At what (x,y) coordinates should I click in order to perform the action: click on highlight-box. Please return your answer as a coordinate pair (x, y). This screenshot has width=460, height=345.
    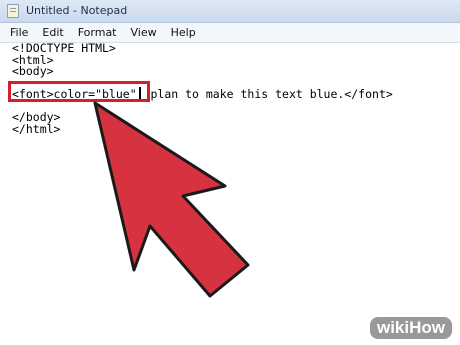
    Looking at the image, I should click on (79, 91).